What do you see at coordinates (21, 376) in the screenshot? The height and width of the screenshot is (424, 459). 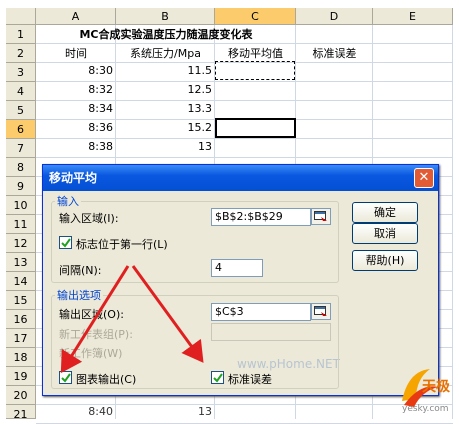 I see `row-header: 19` at bounding box center [21, 376].